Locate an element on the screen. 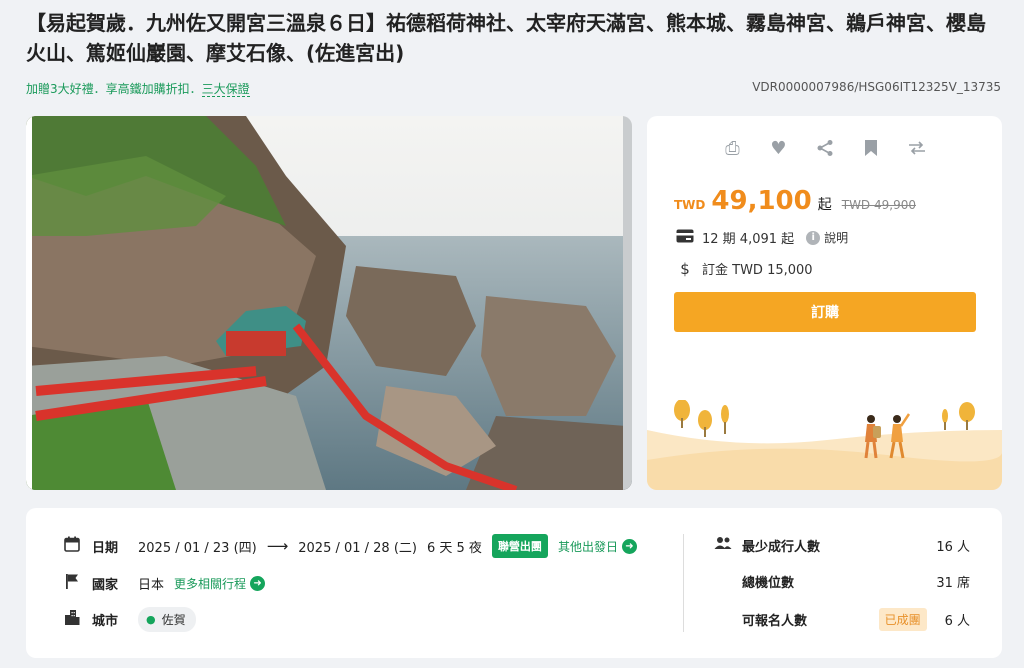 The image size is (1024, 668). calendar-icon is located at coordinates (72, 546).